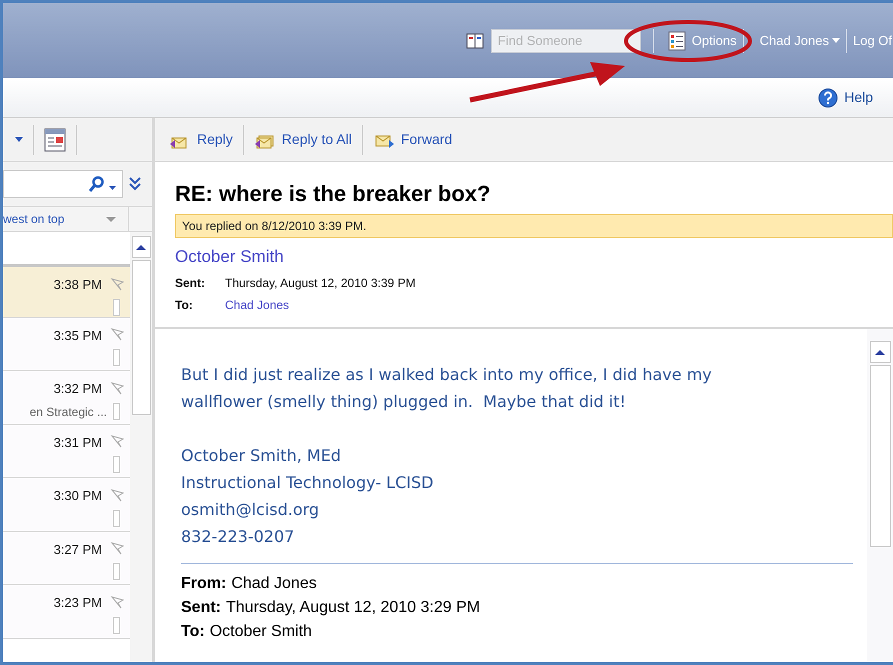  What do you see at coordinates (261, 456) in the screenshot?
I see `signature-line: October Smith, MEd` at bounding box center [261, 456].